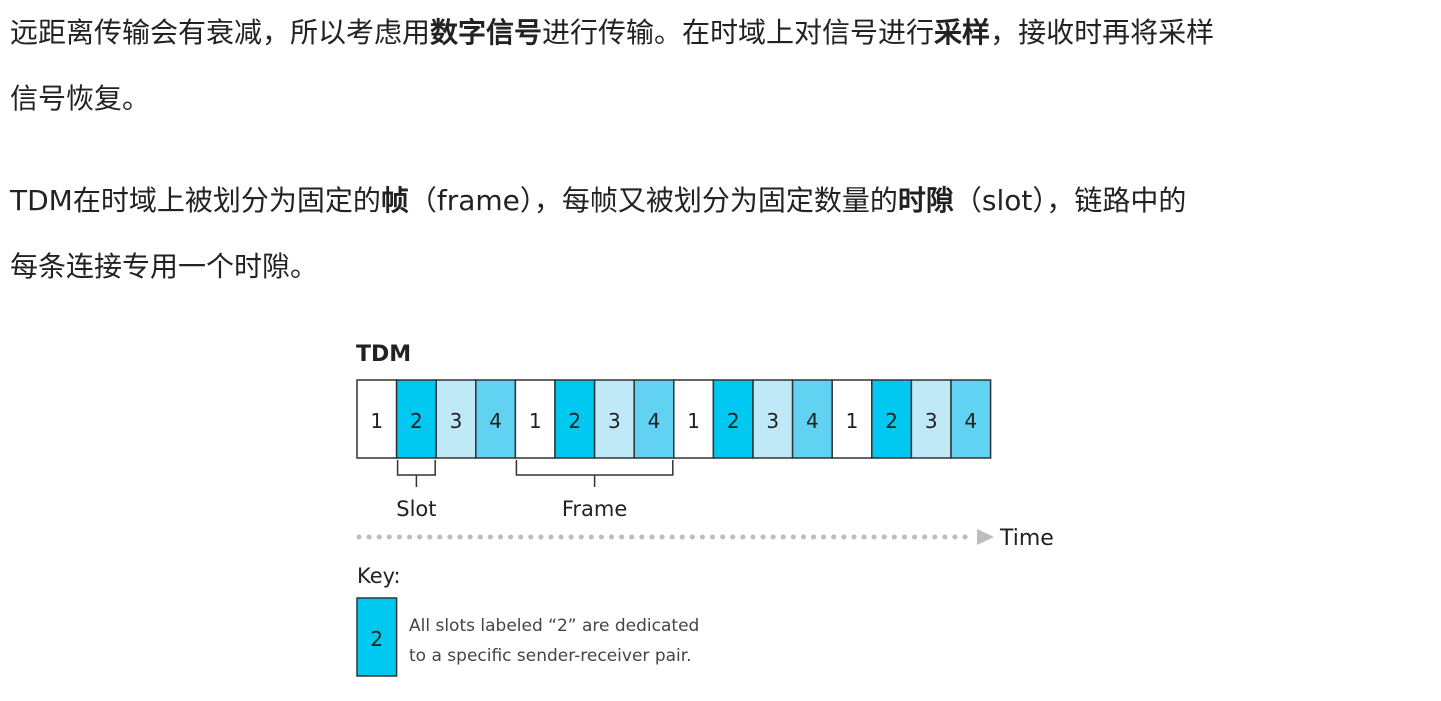 This screenshot has width=1441, height=701. I want to click on bold-term: 数字信号, so click(486, 32).